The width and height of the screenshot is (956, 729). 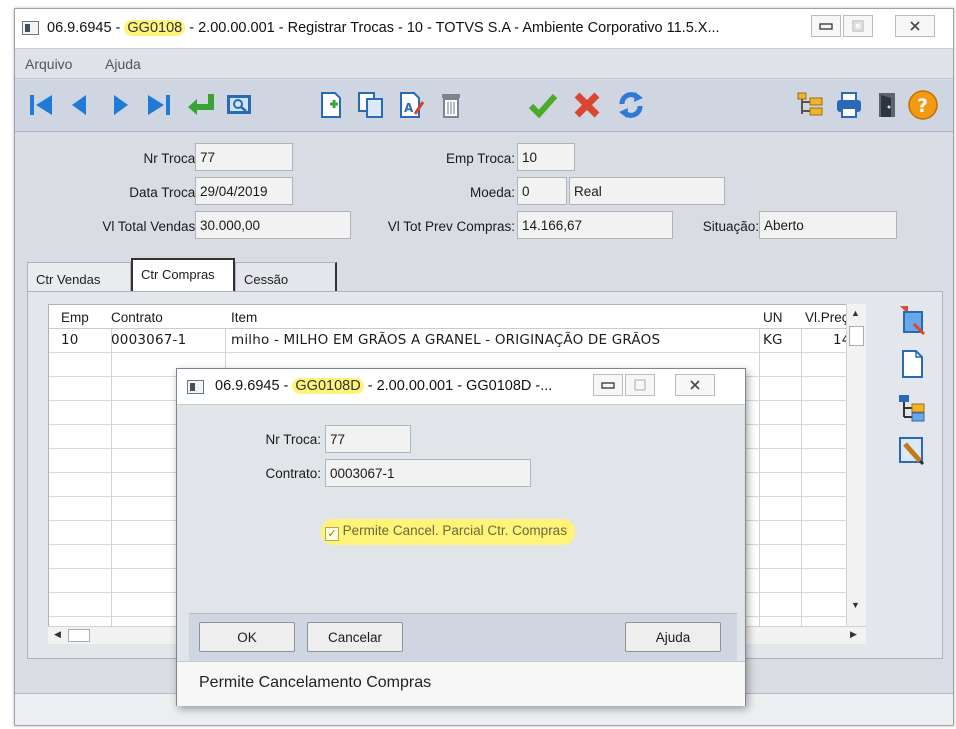 I want to click on dialog-status-text: Permite Cancelamento Compras, so click(x=315, y=682).